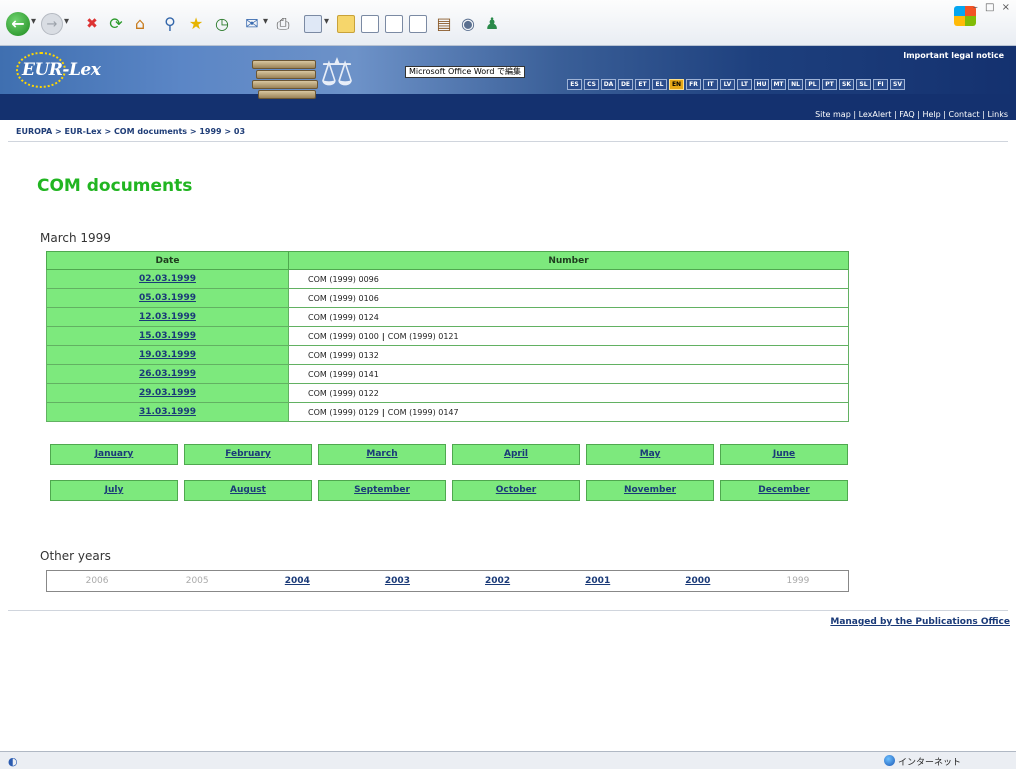  What do you see at coordinates (992, 7) in the screenshot?
I see `window-controls: – □ ×` at bounding box center [992, 7].